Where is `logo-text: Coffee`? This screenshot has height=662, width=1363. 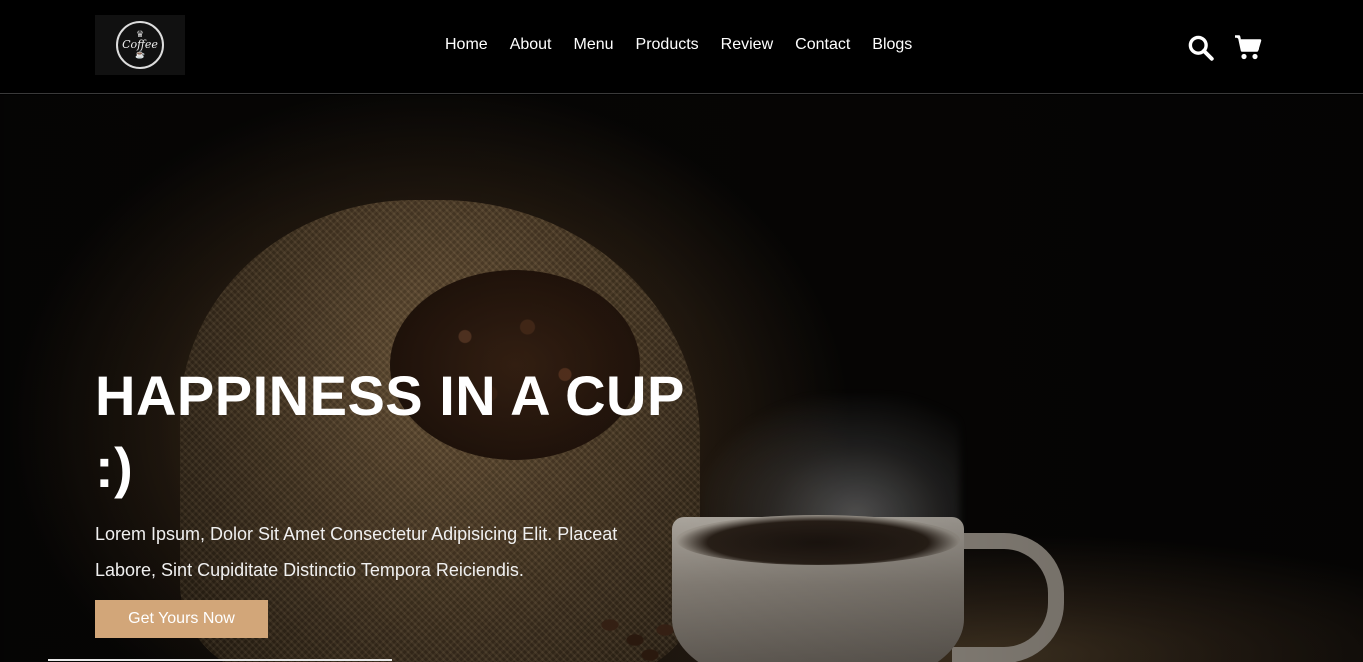 logo-text: Coffee is located at coordinates (140, 44).